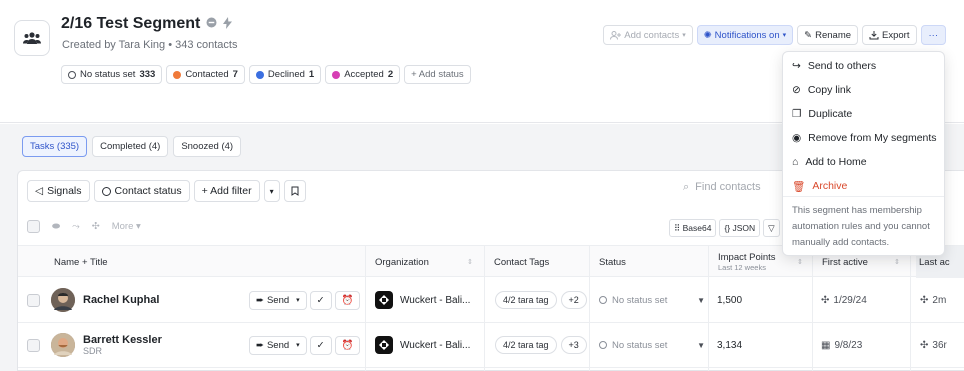  I want to click on contact-name: Rachel Kuphal, so click(121, 300).